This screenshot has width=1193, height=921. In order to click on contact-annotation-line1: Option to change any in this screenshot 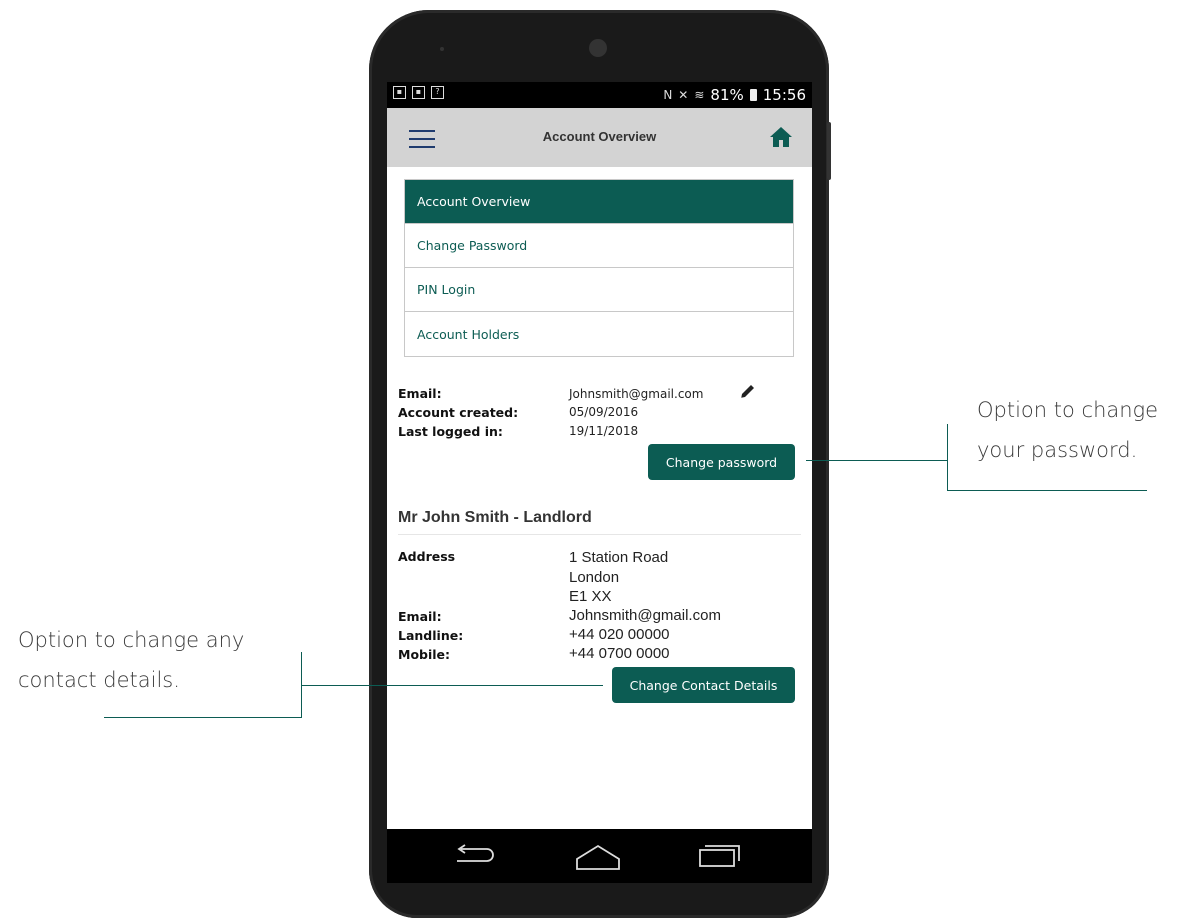, I will do `click(131, 640)`.